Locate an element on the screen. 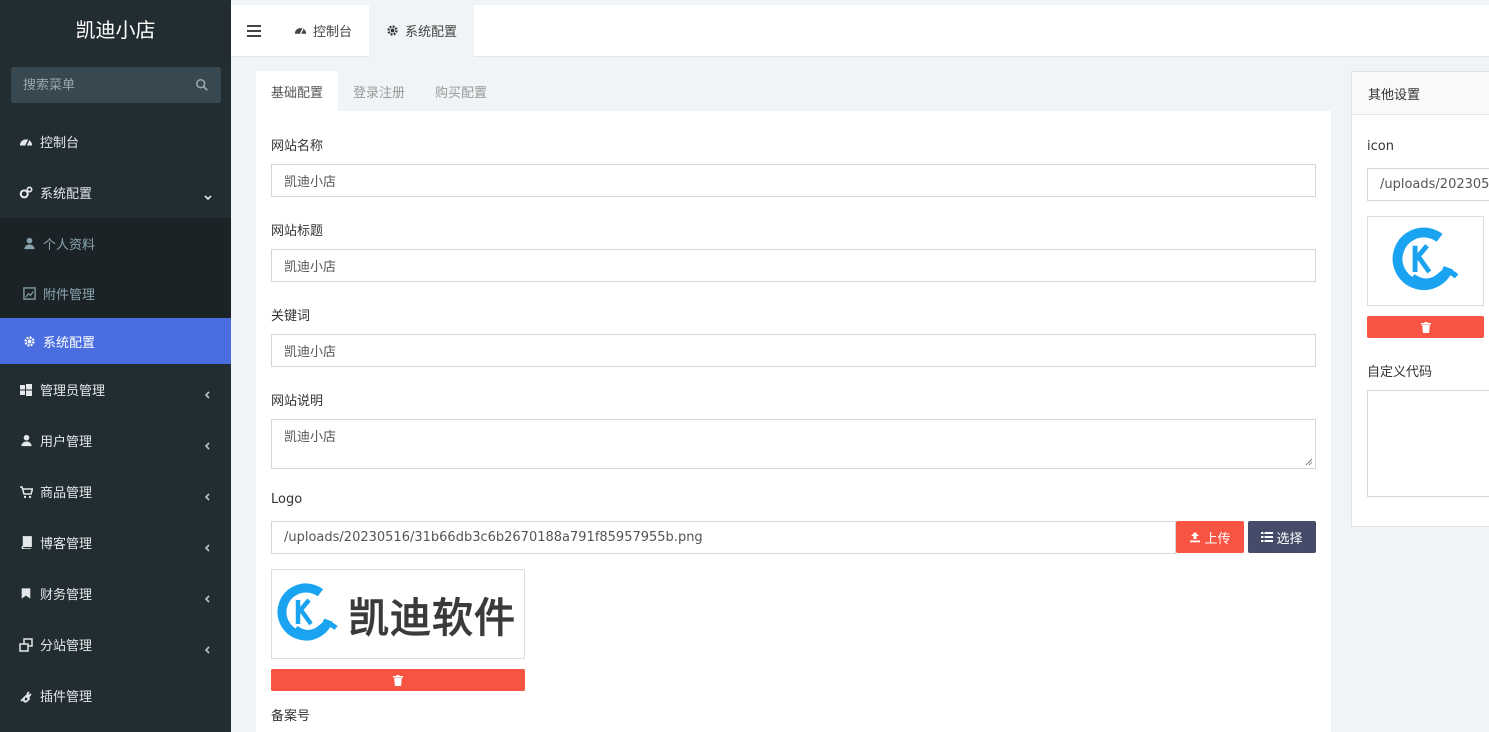  icon-label: icon is located at coordinates (1380, 146).